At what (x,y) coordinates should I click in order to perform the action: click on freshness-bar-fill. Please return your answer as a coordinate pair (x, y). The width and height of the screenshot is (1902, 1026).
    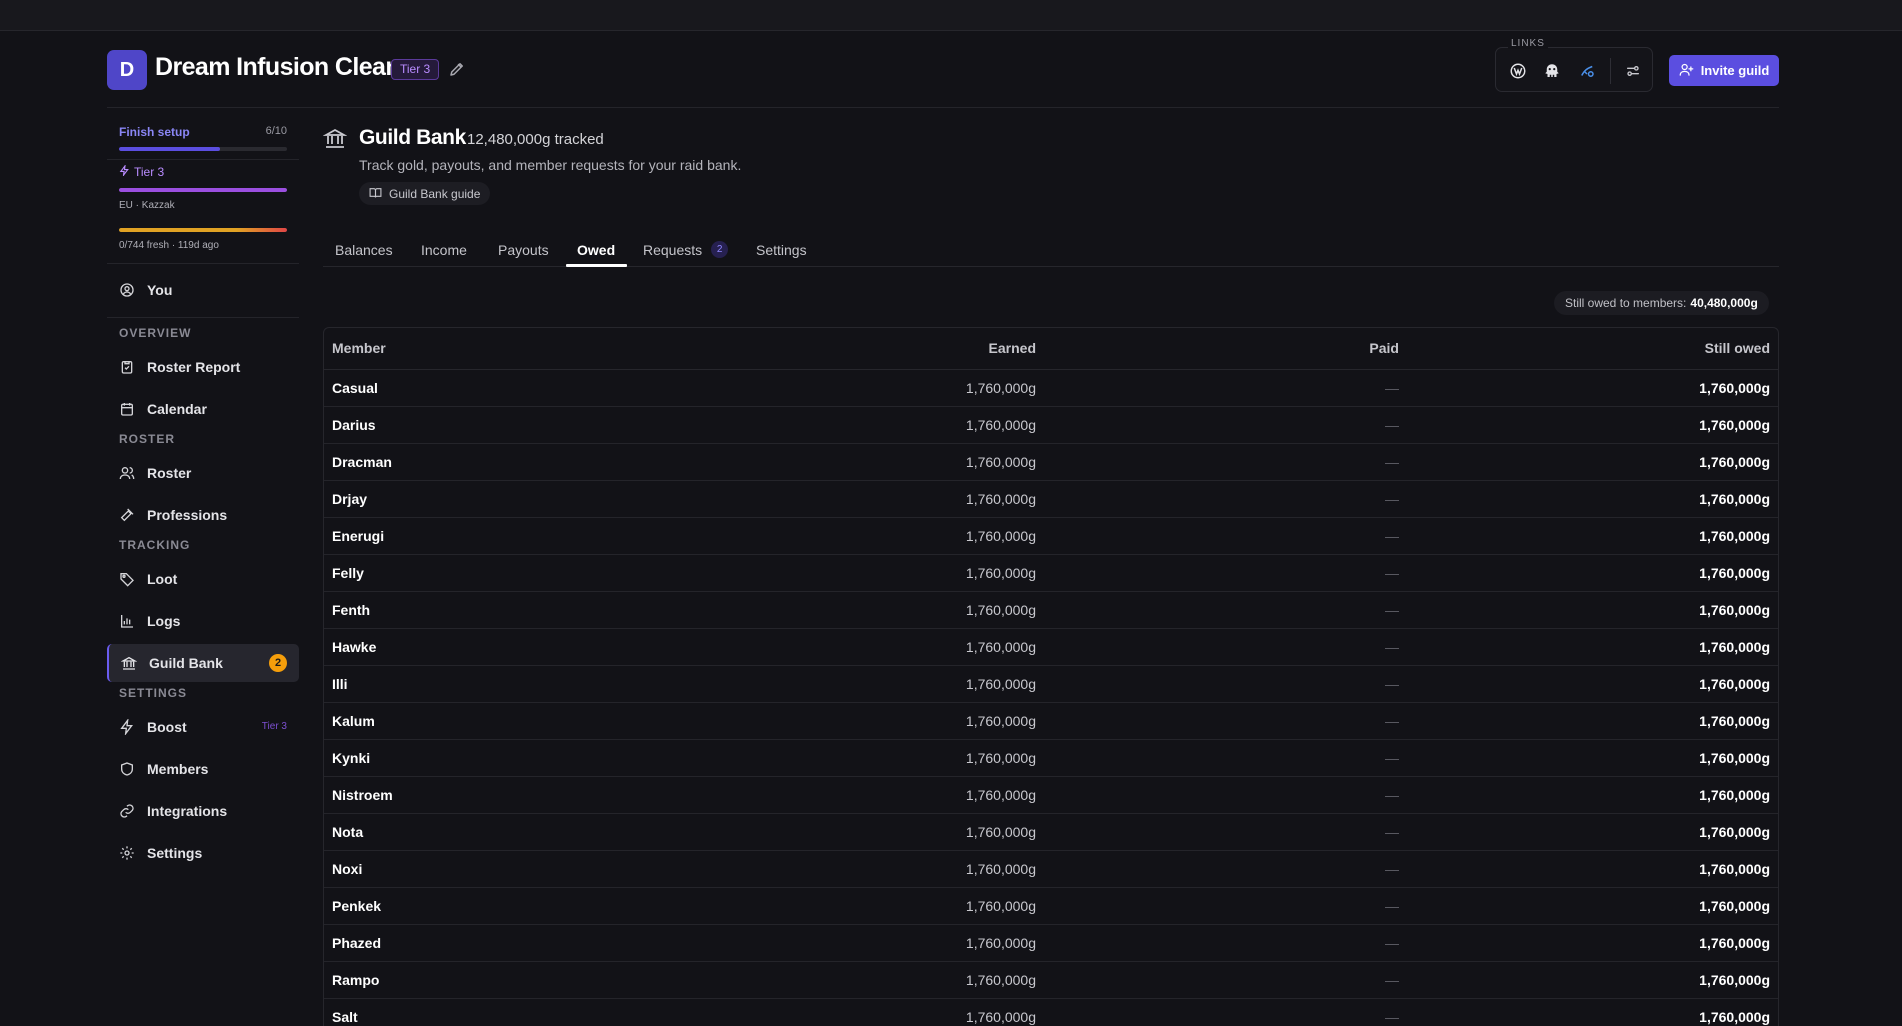
    Looking at the image, I should click on (203, 230).